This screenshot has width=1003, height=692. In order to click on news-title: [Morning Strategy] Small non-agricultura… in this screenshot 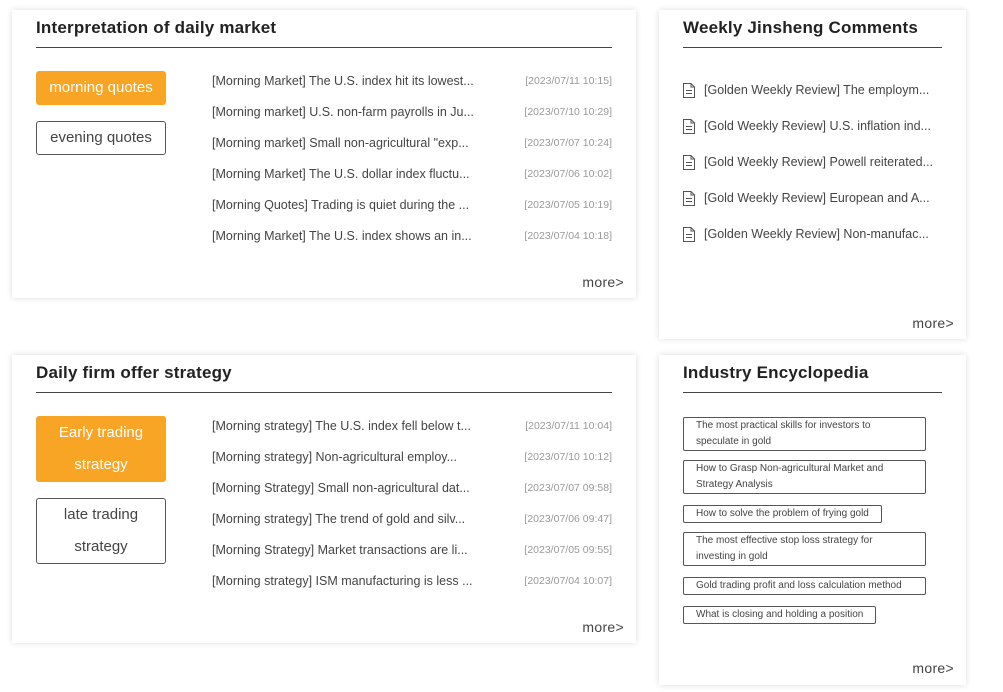, I will do `click(349, 488)`.